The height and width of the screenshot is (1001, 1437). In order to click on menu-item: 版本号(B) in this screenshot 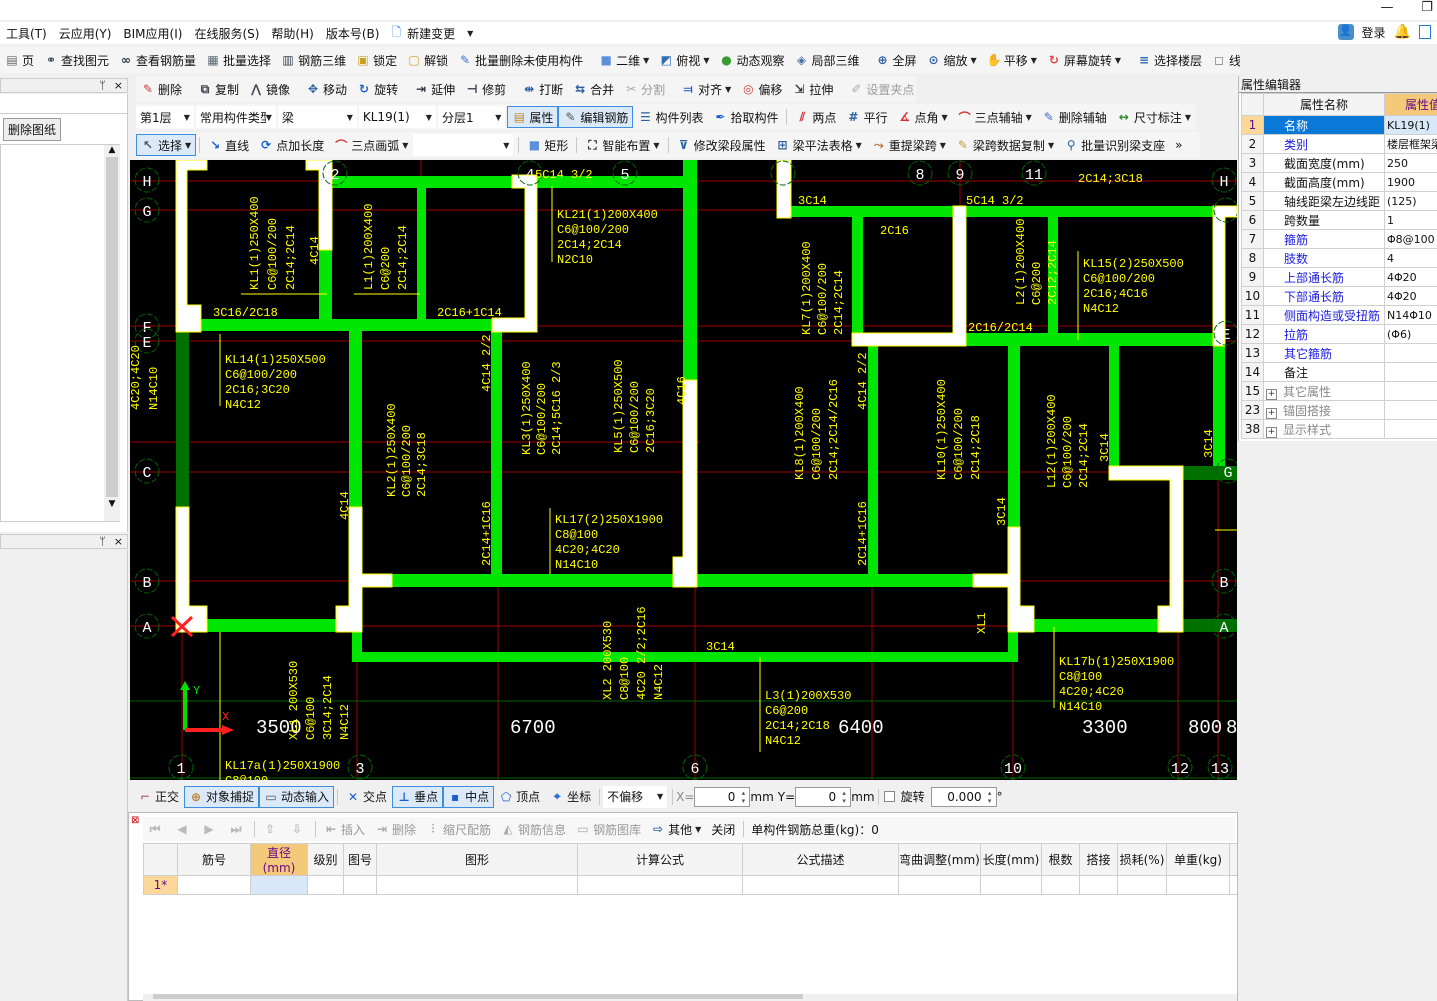, I will do `click(353, 33)`.